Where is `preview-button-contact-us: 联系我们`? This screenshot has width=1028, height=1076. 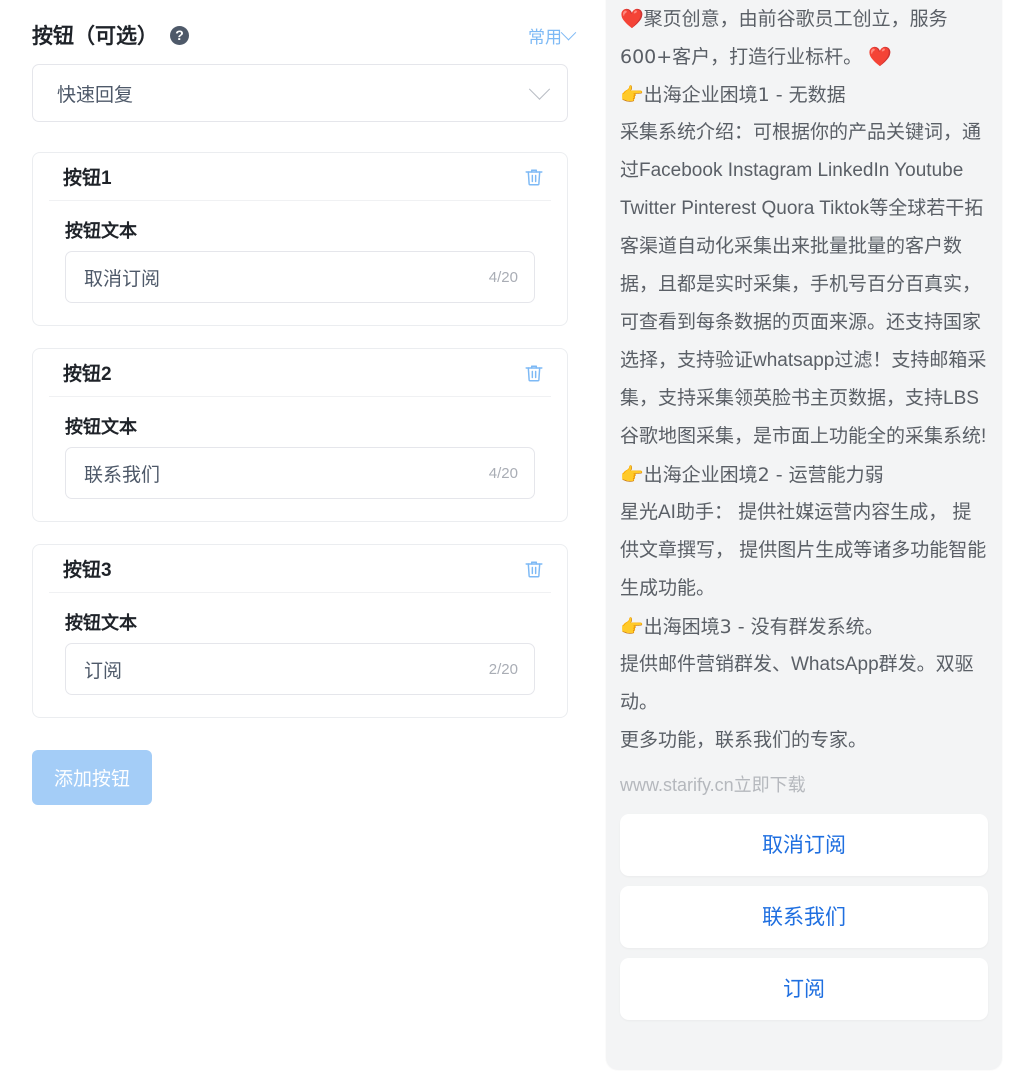
preview-button-contact-us: 联系我们 is located at coordinates (804, 917).